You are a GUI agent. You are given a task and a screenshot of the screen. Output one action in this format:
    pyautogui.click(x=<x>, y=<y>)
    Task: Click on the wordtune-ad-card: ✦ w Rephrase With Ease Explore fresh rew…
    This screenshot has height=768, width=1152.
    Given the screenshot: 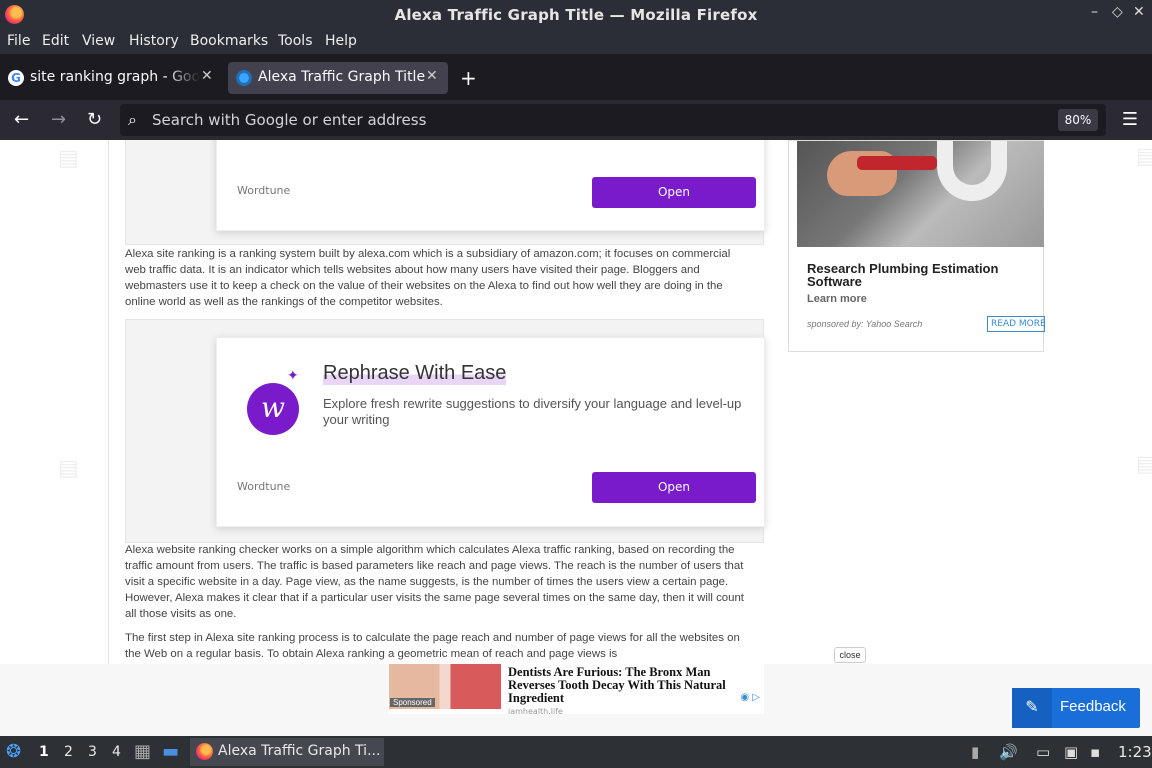 What is the action you would take?
    pyautogui.click(x=490, y=432)
    